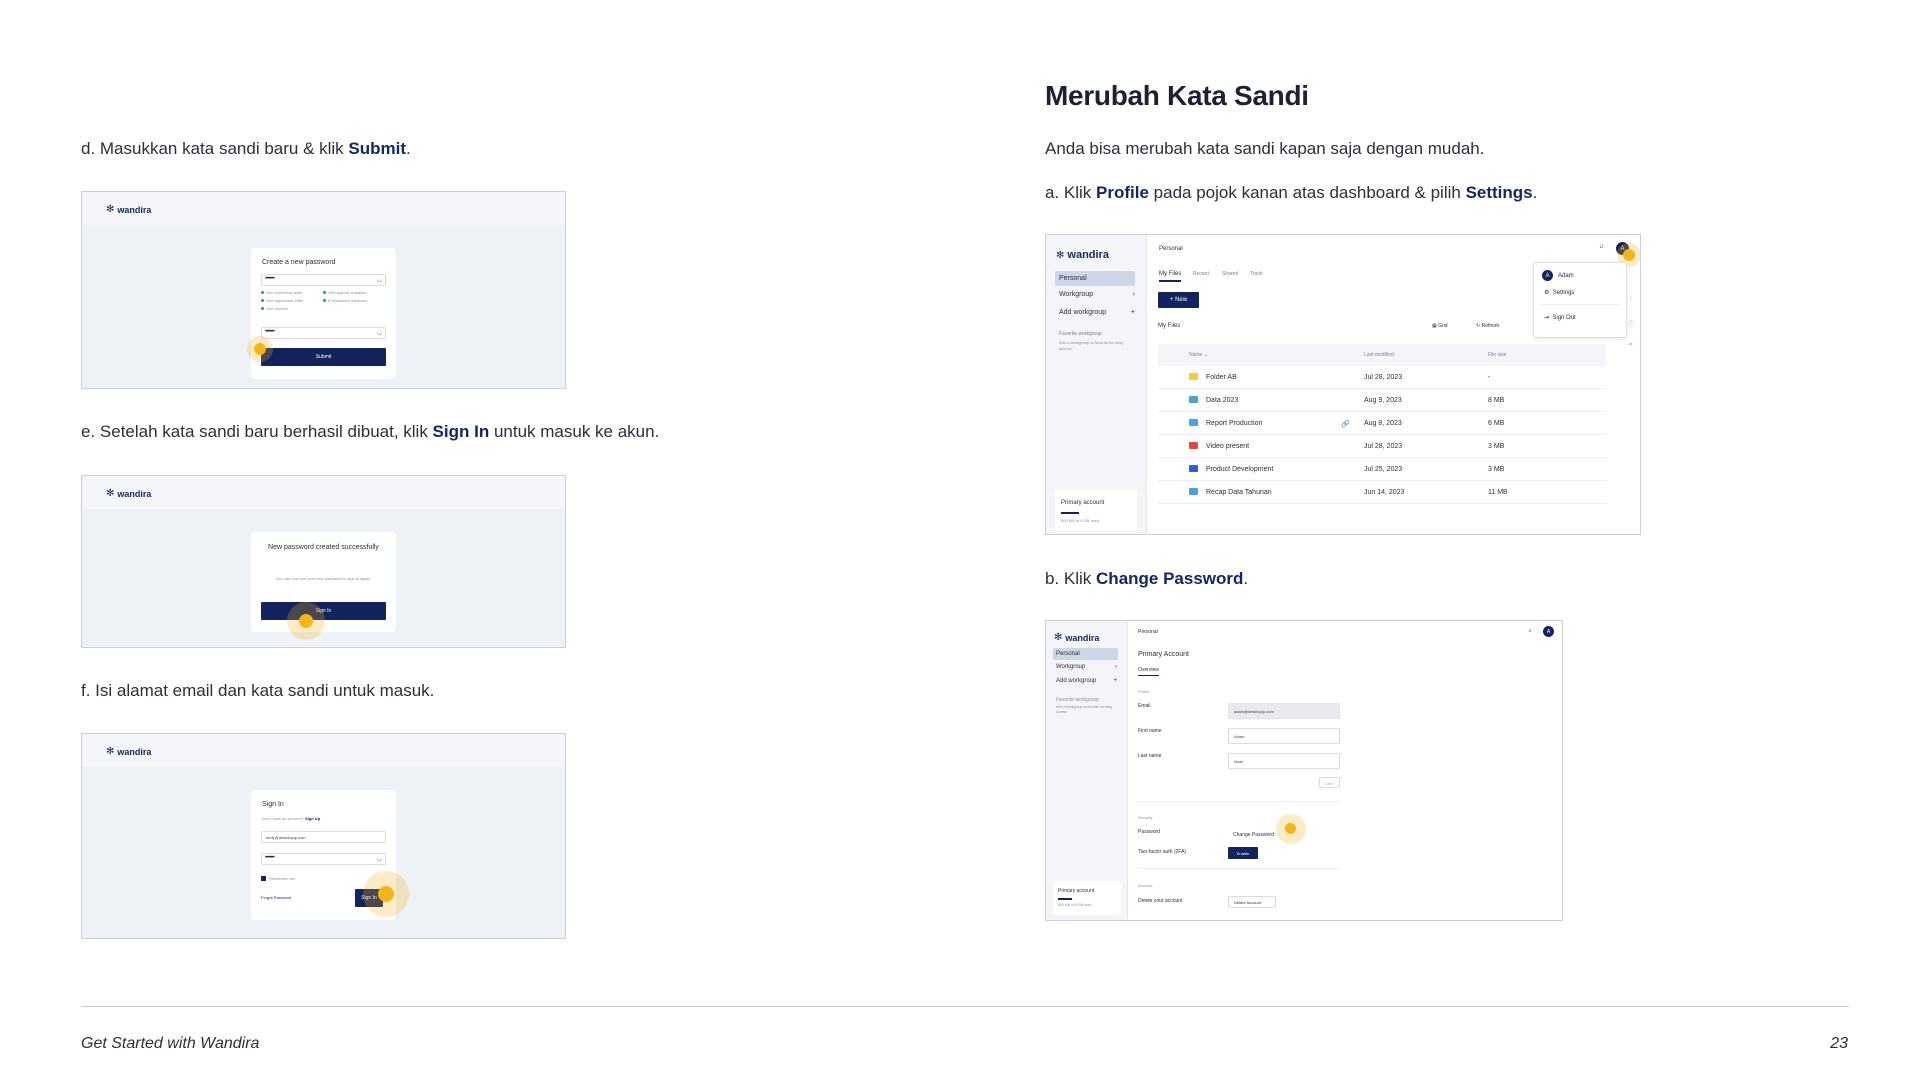  I want to click on tab-trash: Trash, so click(1256, 274).